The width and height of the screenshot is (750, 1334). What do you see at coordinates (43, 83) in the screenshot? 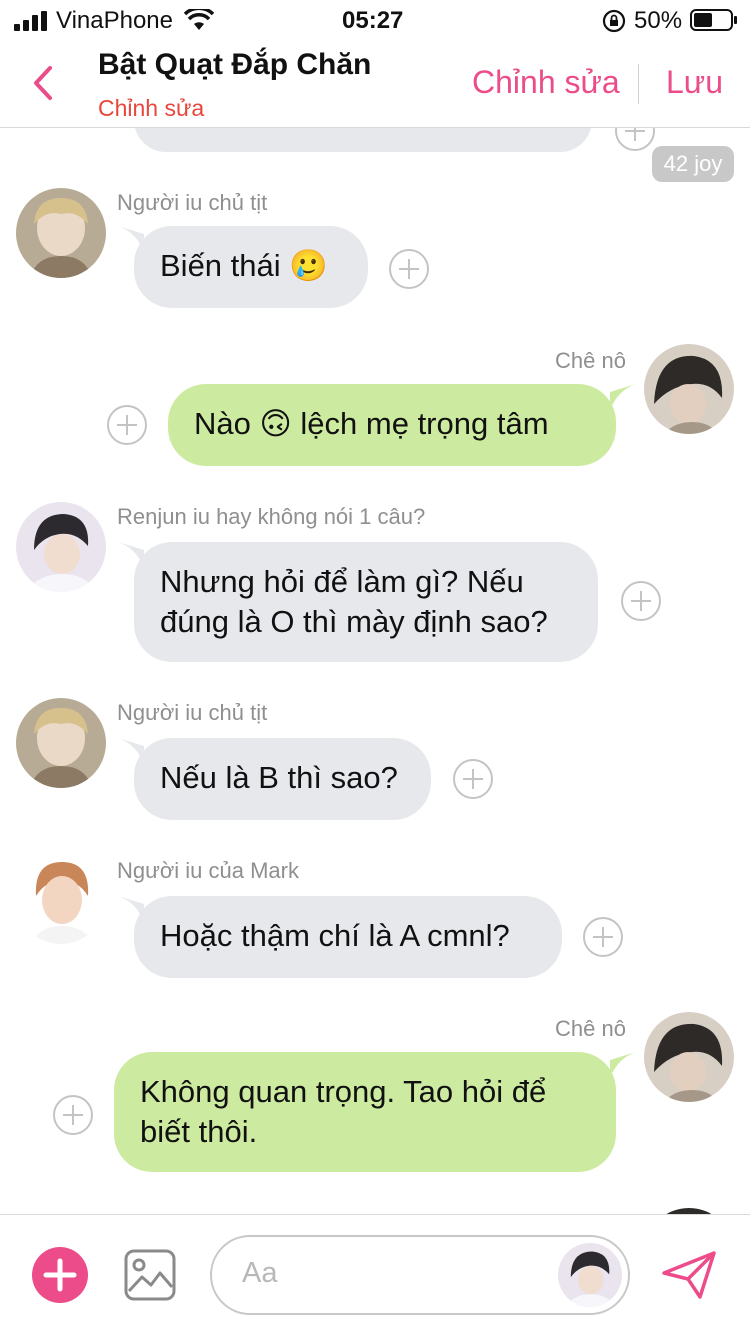
I see `back-chevron-icon` at bounding box center [43, 83].